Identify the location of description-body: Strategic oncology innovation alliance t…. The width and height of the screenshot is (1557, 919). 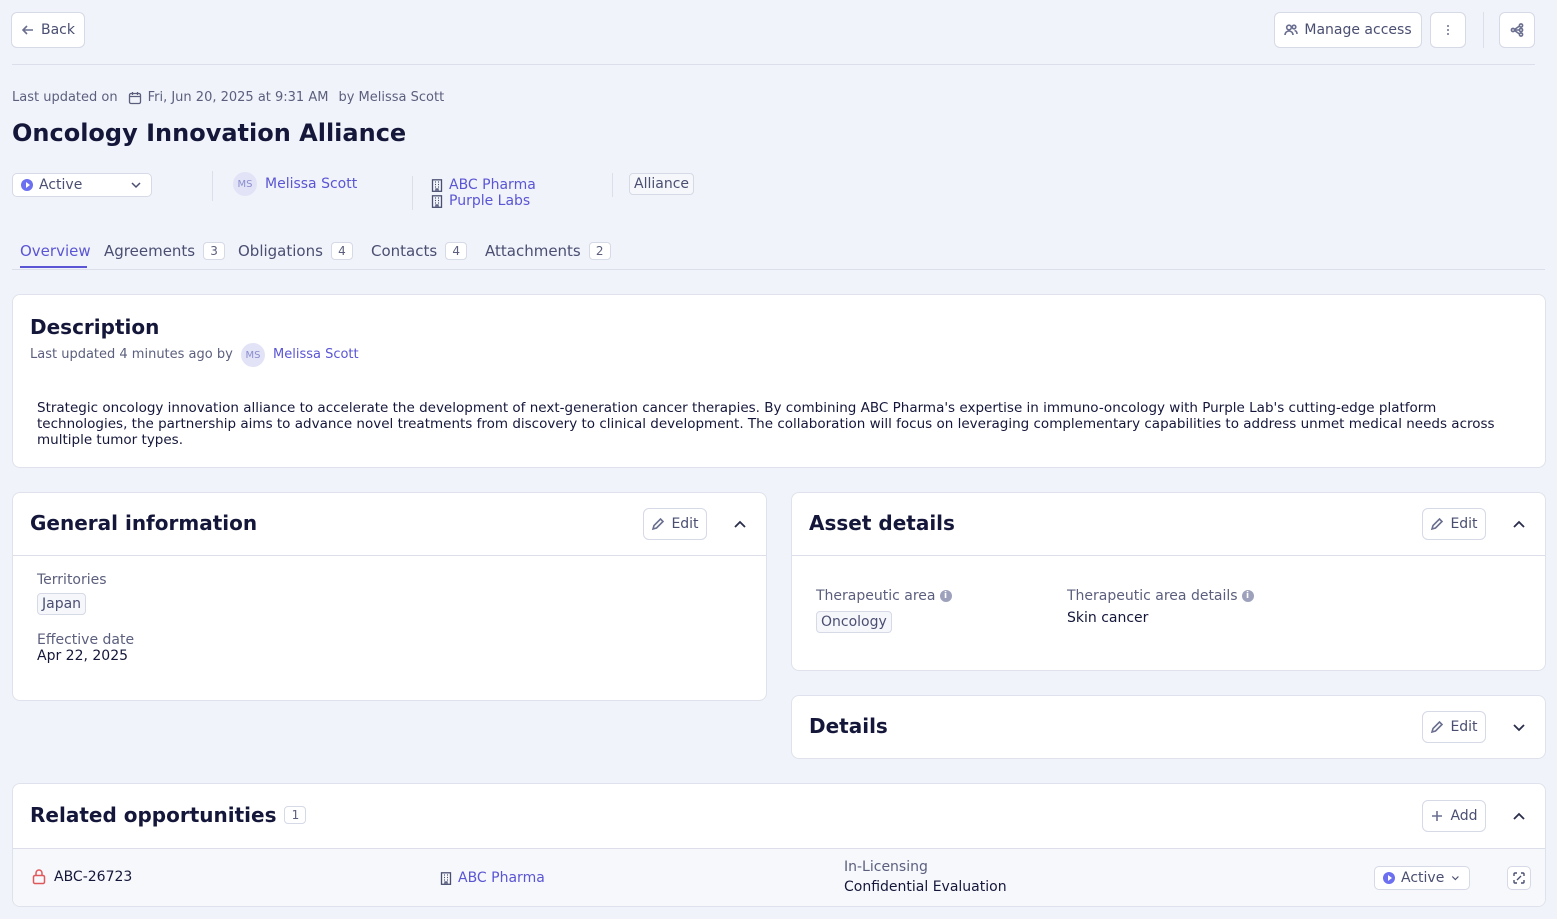
(766, 424).